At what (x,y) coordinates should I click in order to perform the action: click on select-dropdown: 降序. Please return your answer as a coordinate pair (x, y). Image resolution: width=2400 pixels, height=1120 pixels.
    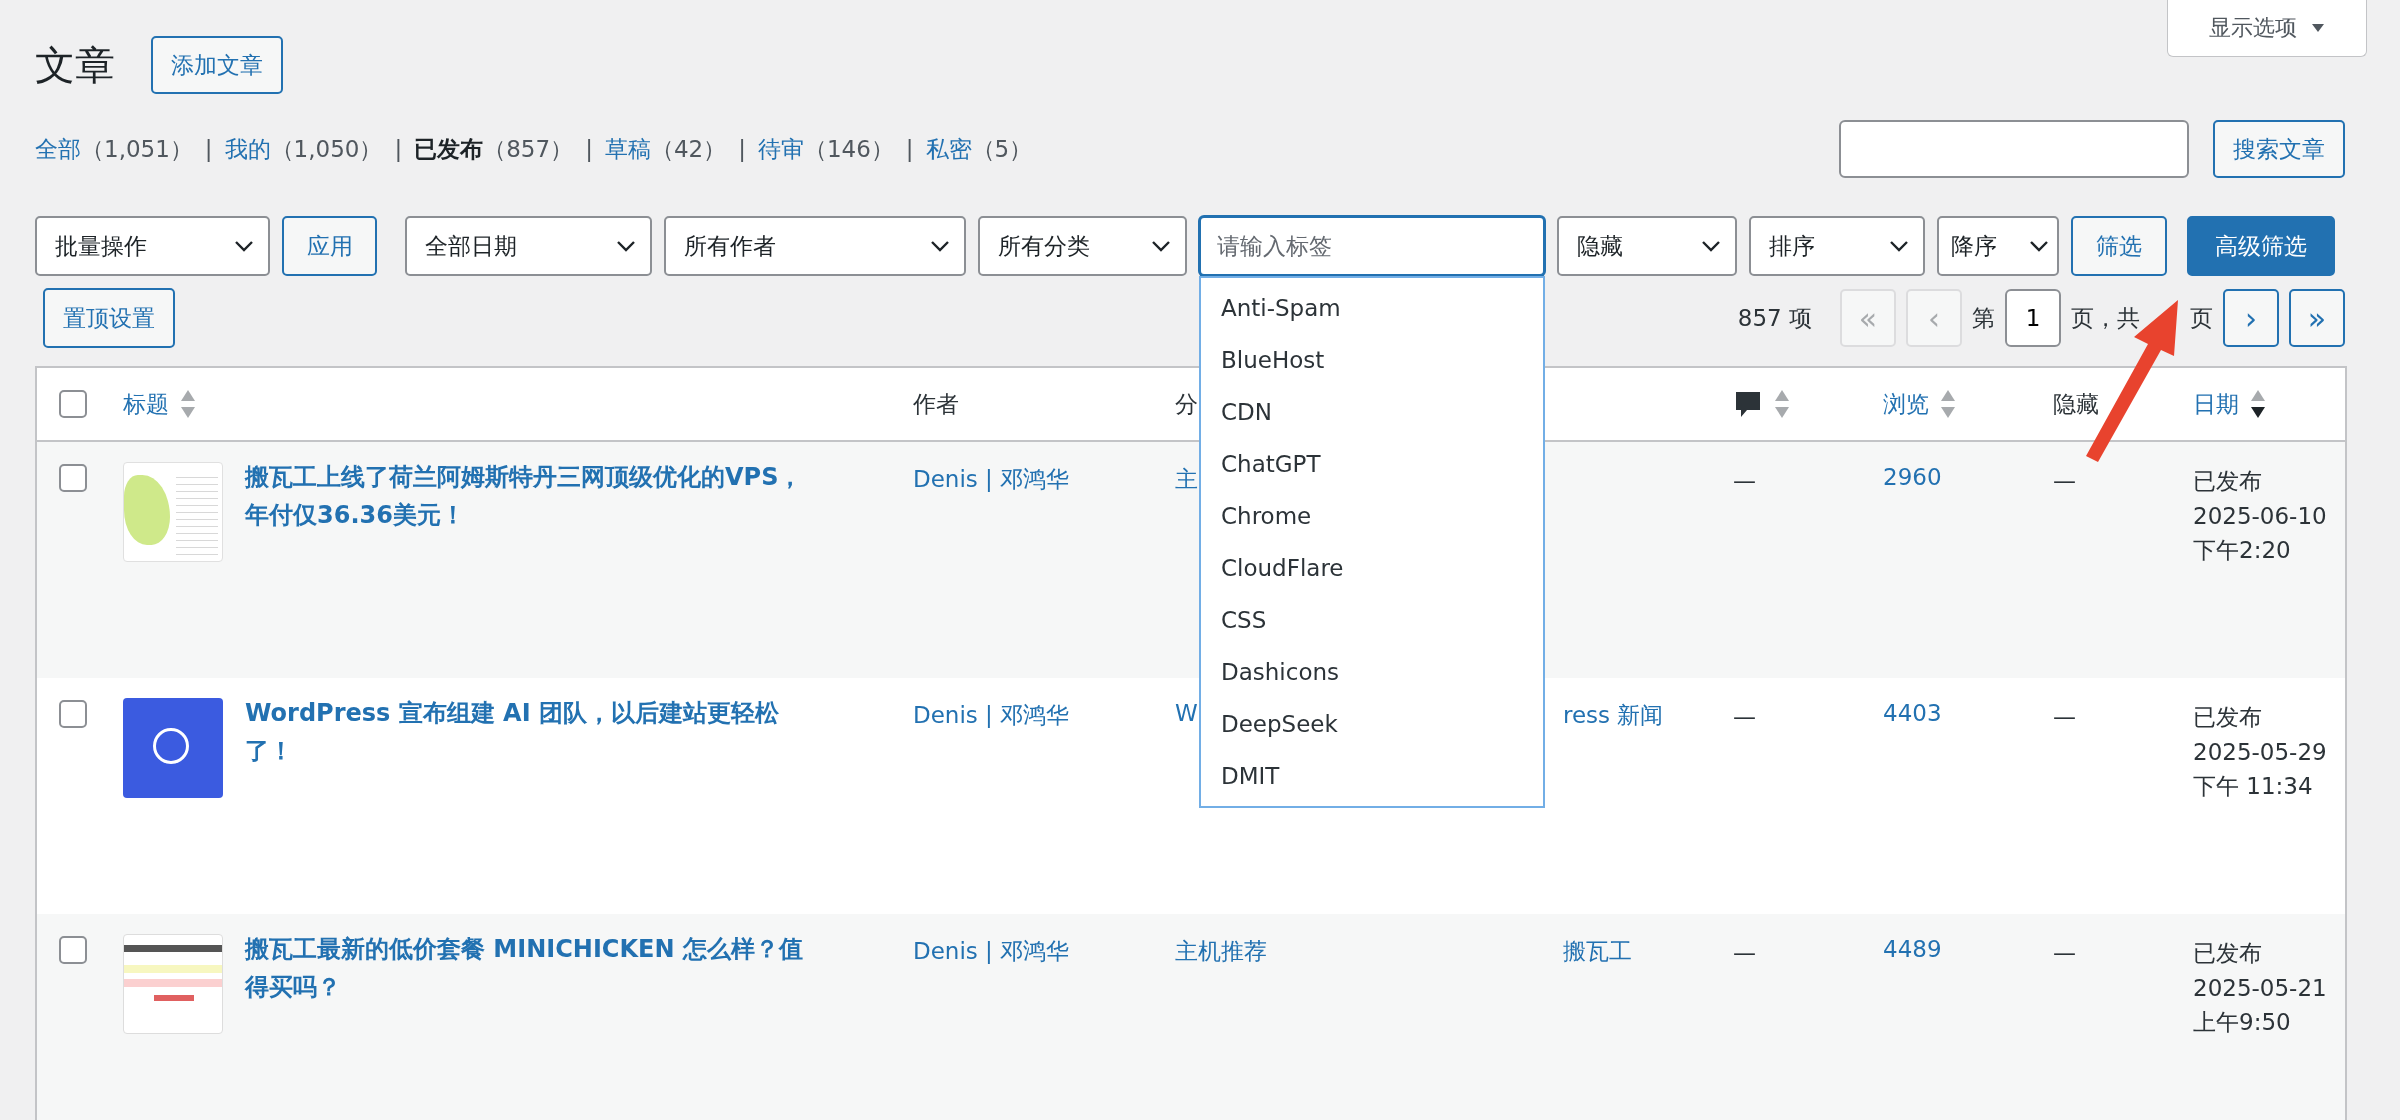
    Looking at the image, I should click on (1998, 246).